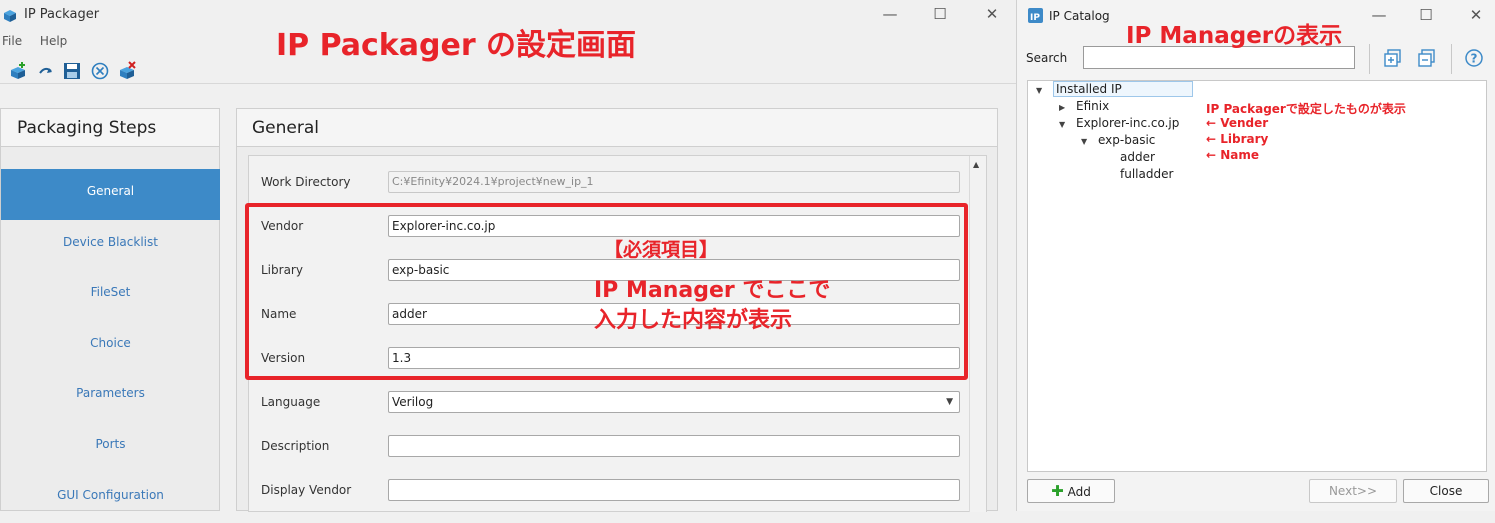 The height and width of the screenshot is (523, 1495). I want to click on packaging-steps-header: Packaging Steps, so click(110, 128).